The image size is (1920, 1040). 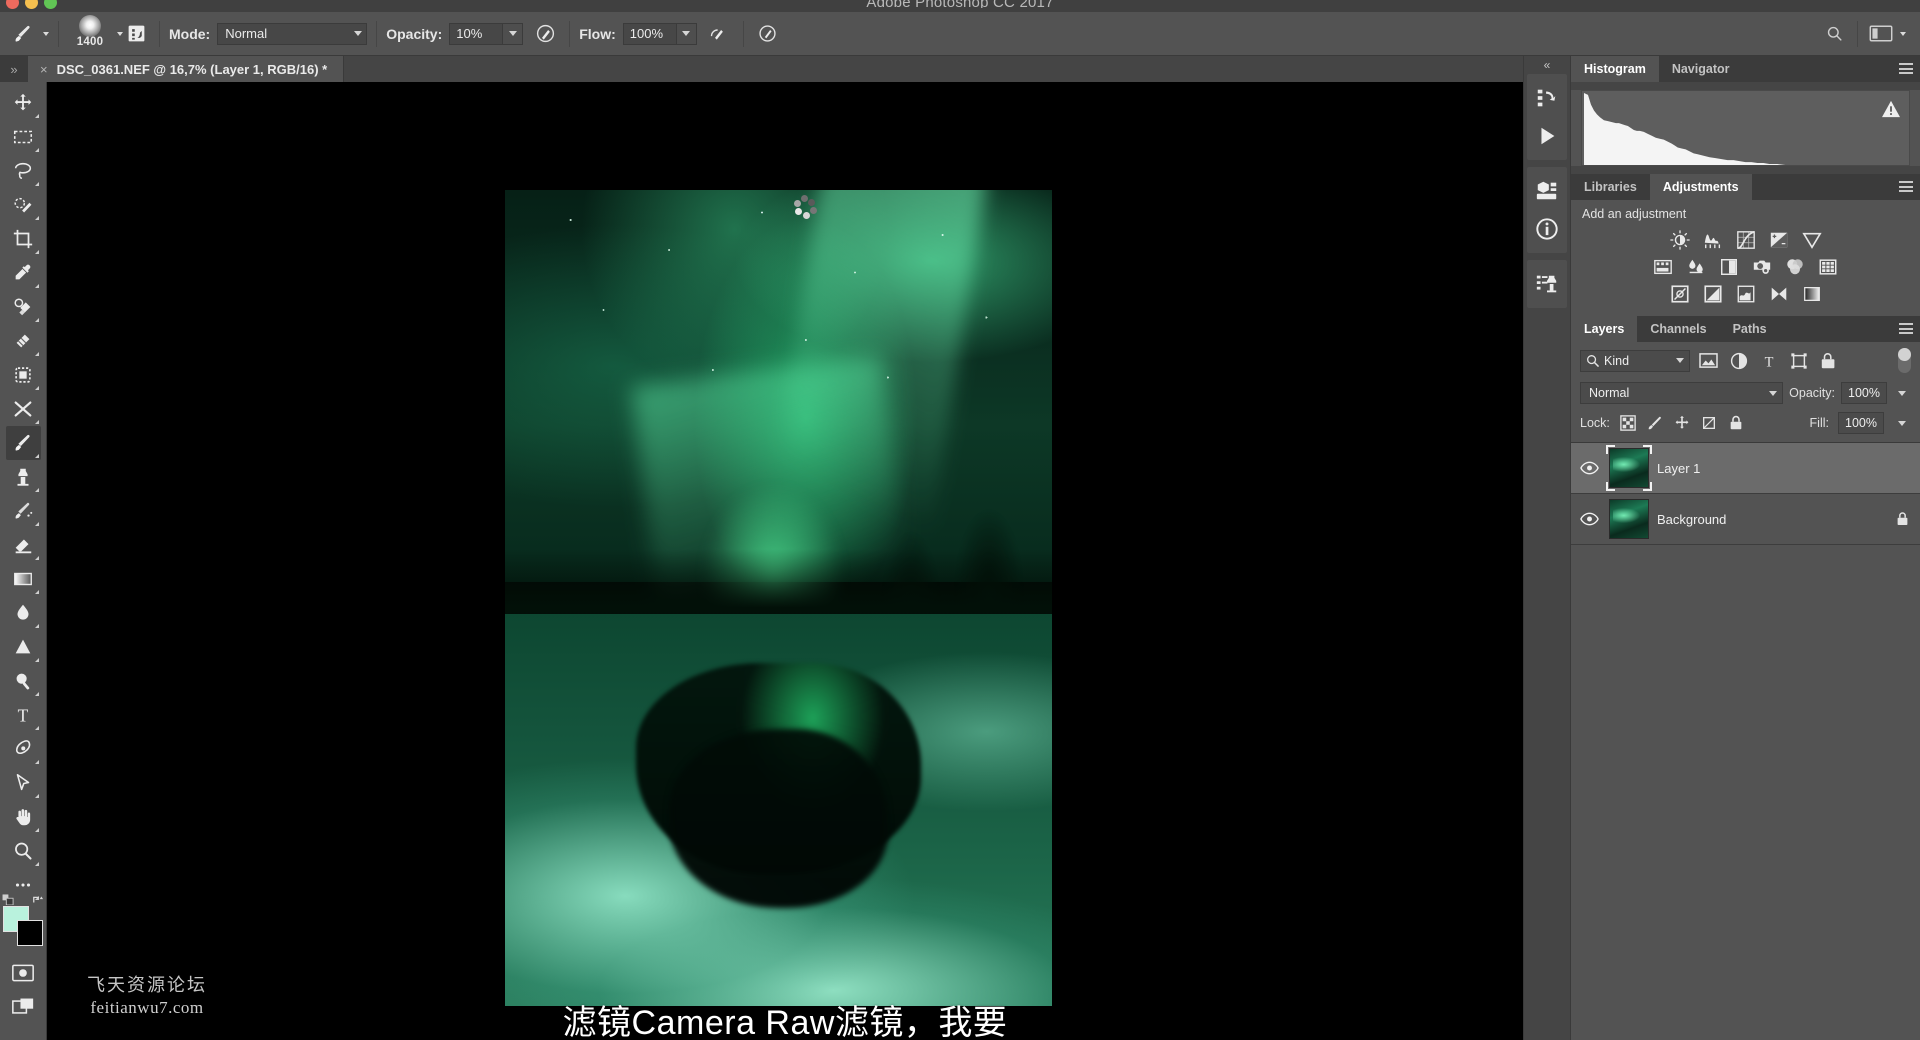 I want to click on quick-mask-icon, so click(x=23, y=973).